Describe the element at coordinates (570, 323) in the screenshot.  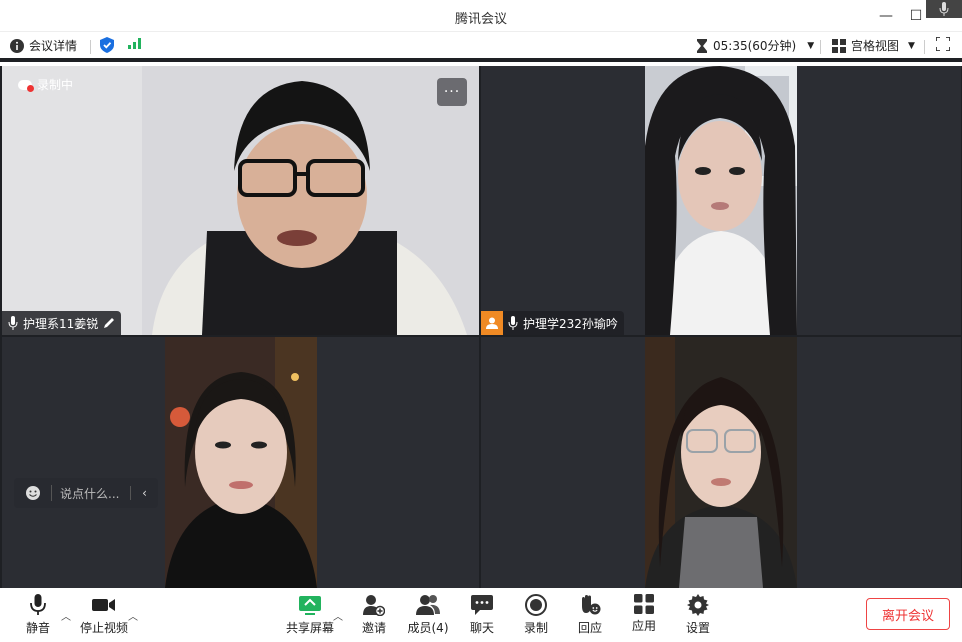
I see `participant-name: 护理学232孙瑜吟` at that location.